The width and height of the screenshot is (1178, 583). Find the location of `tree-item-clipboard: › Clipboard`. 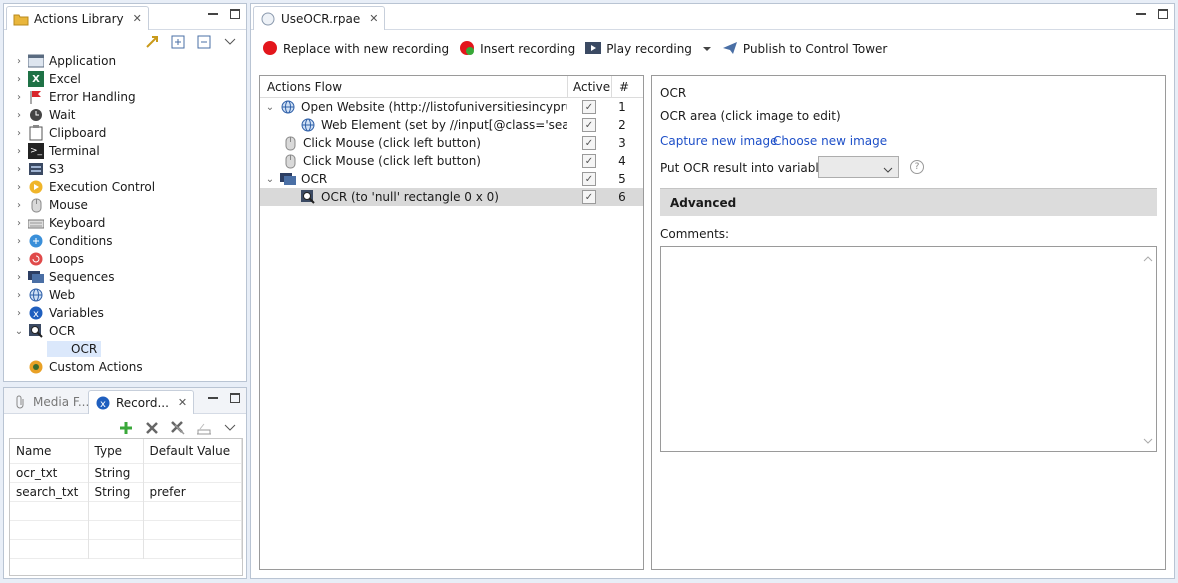

tree-item-clipboard: › Clipboard is located at coordinates (128, 133).